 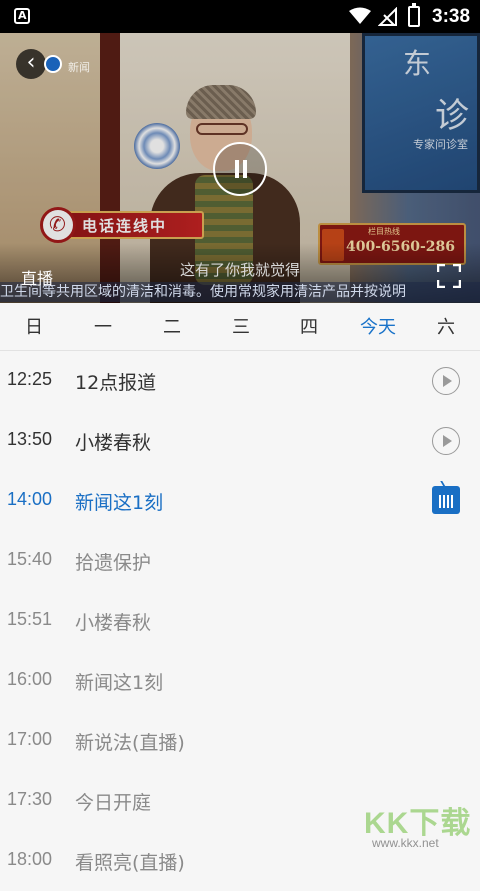 I want to click on program-title: 拾遗保护, so click(x=113, y=563).